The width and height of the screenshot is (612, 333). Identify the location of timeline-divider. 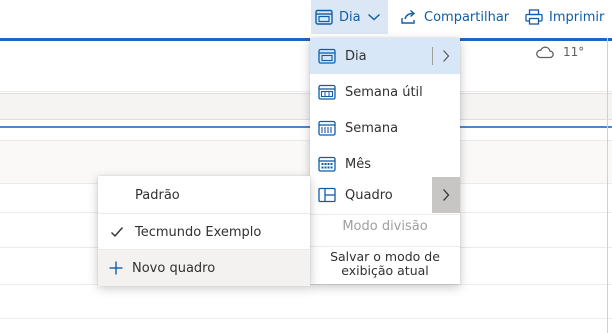
(306, 127).